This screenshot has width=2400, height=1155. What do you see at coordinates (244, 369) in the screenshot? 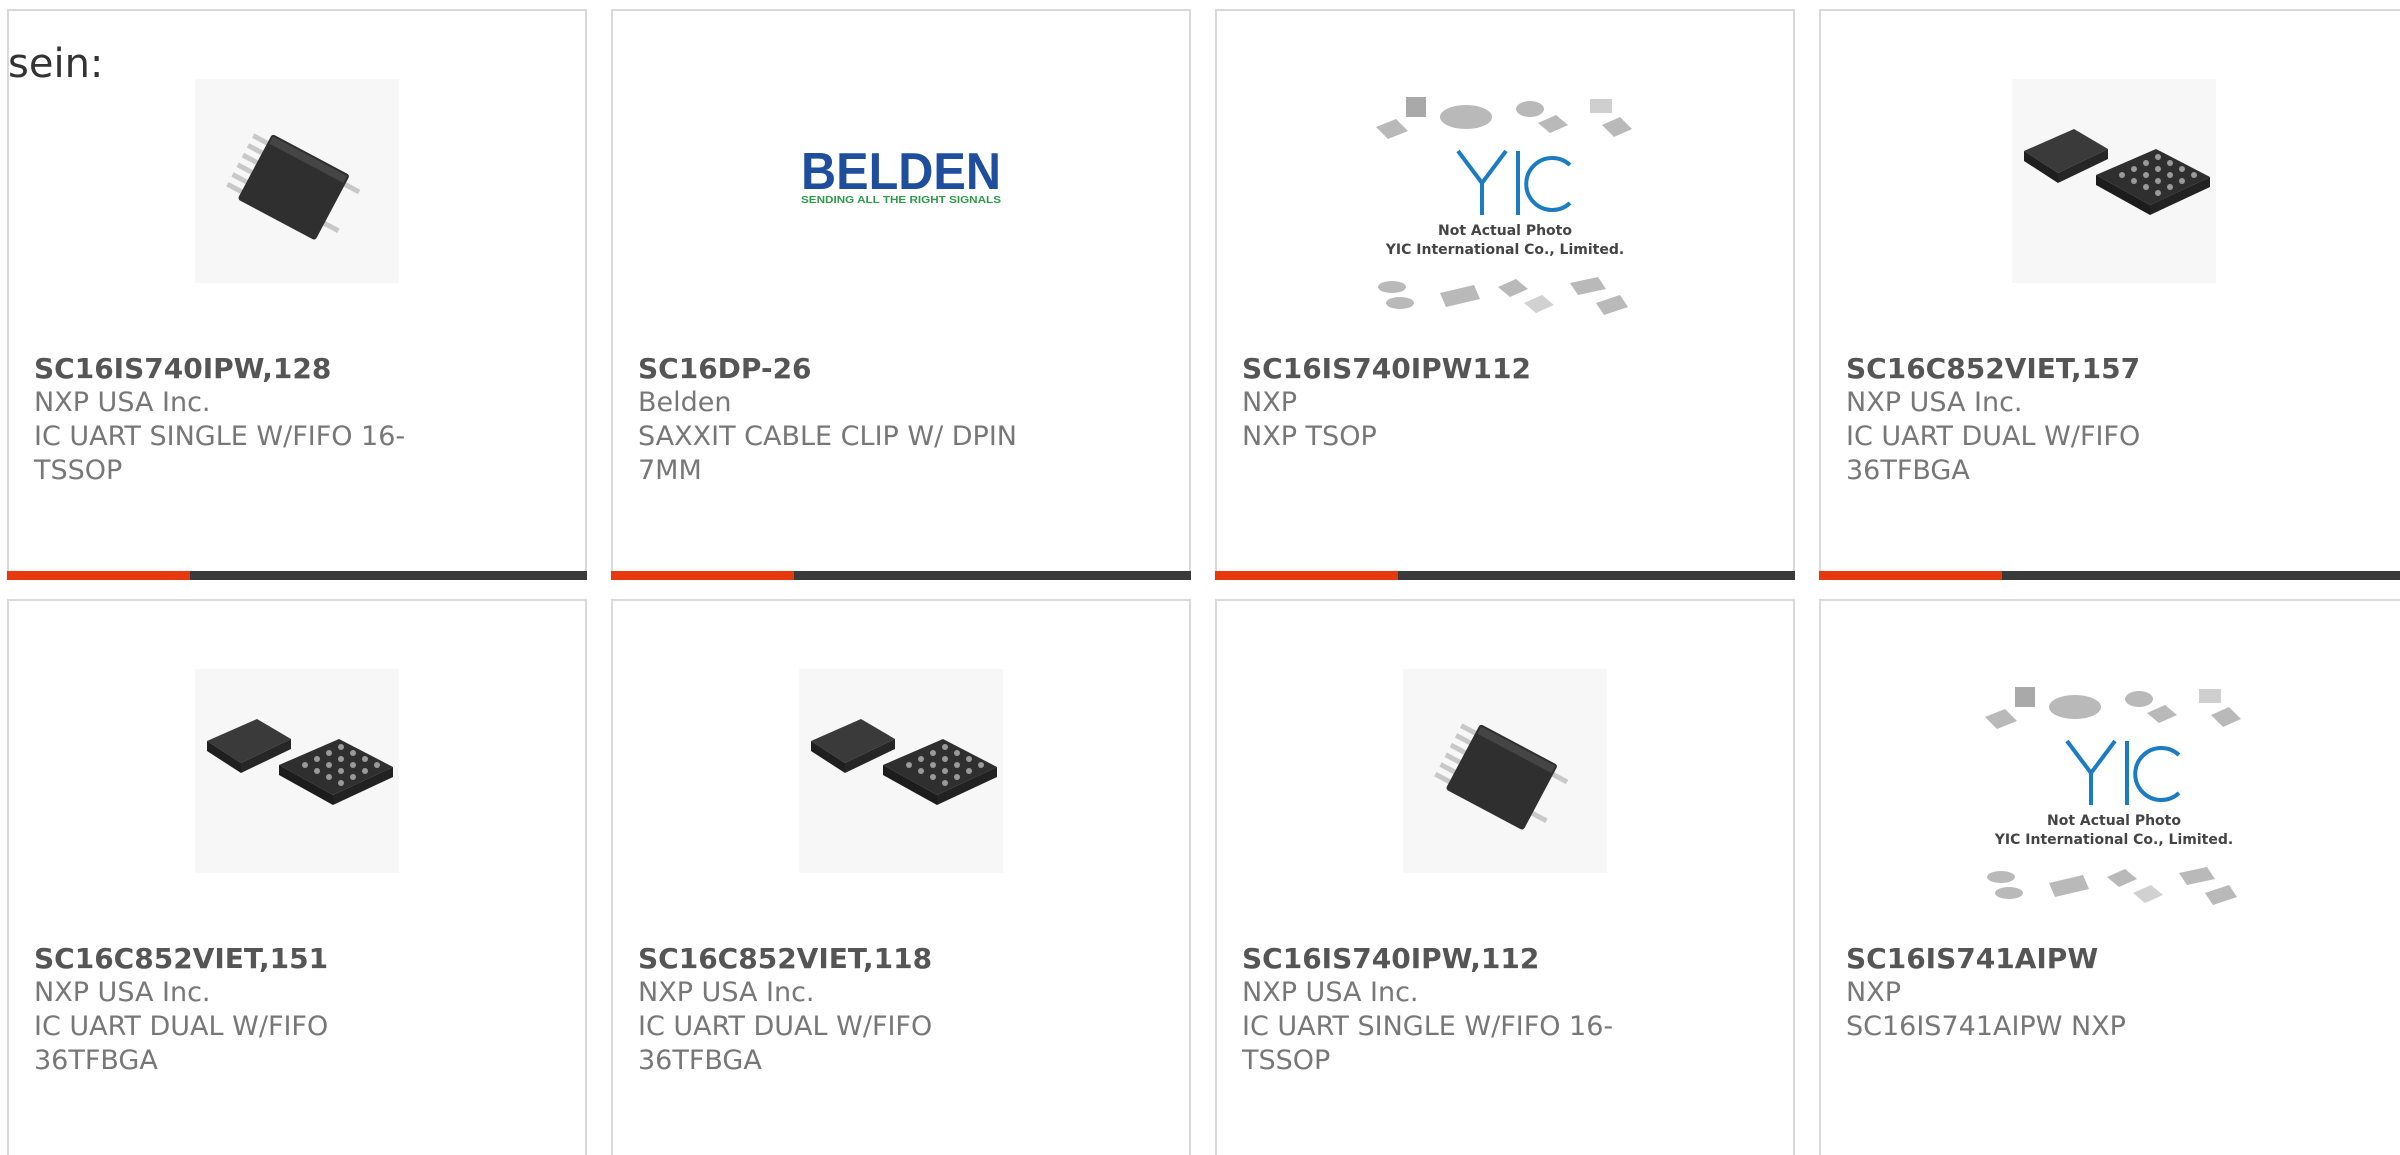
I see `part-number-link: SC16IS740IPW,128` at bounding box center [244, 369].